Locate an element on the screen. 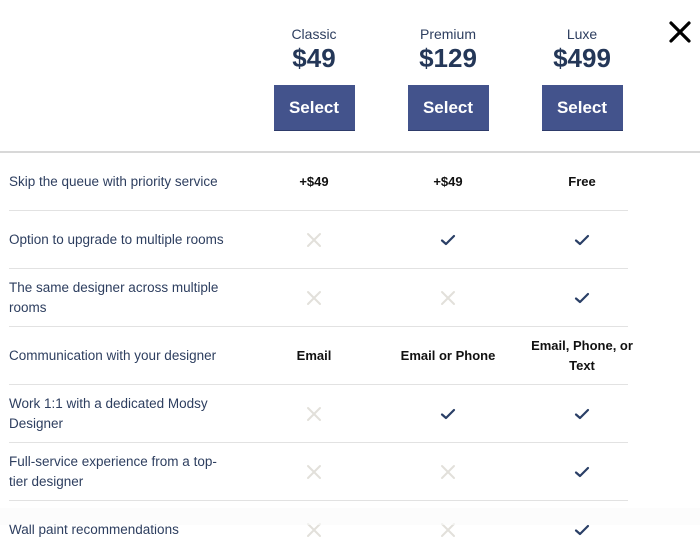 The width and height of the screenshot is (700, 558). plan-premium: Premium $129 Select is located at coordinates (448, 78).